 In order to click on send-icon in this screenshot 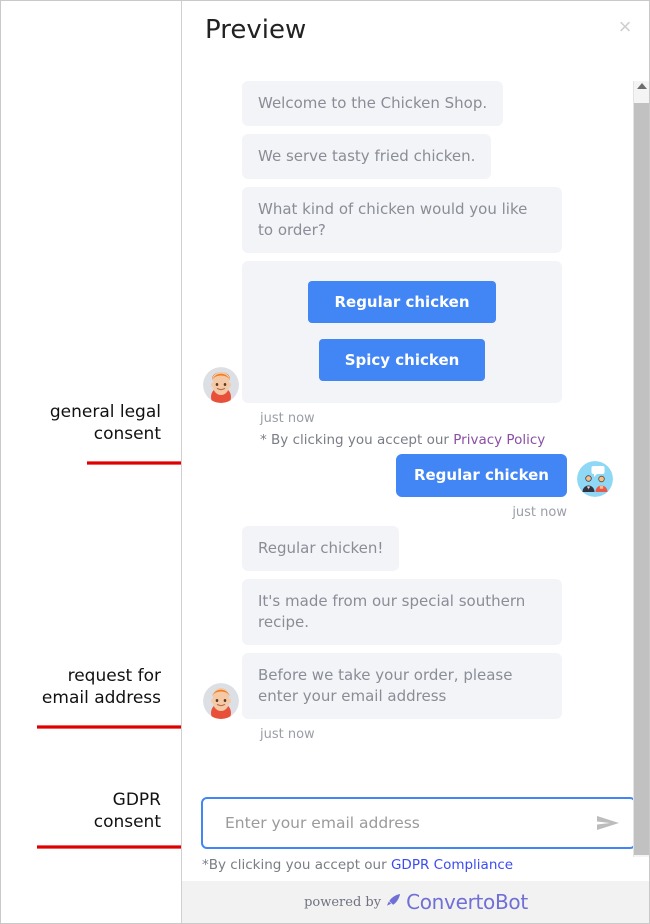, I will do `click(608, 823)`.